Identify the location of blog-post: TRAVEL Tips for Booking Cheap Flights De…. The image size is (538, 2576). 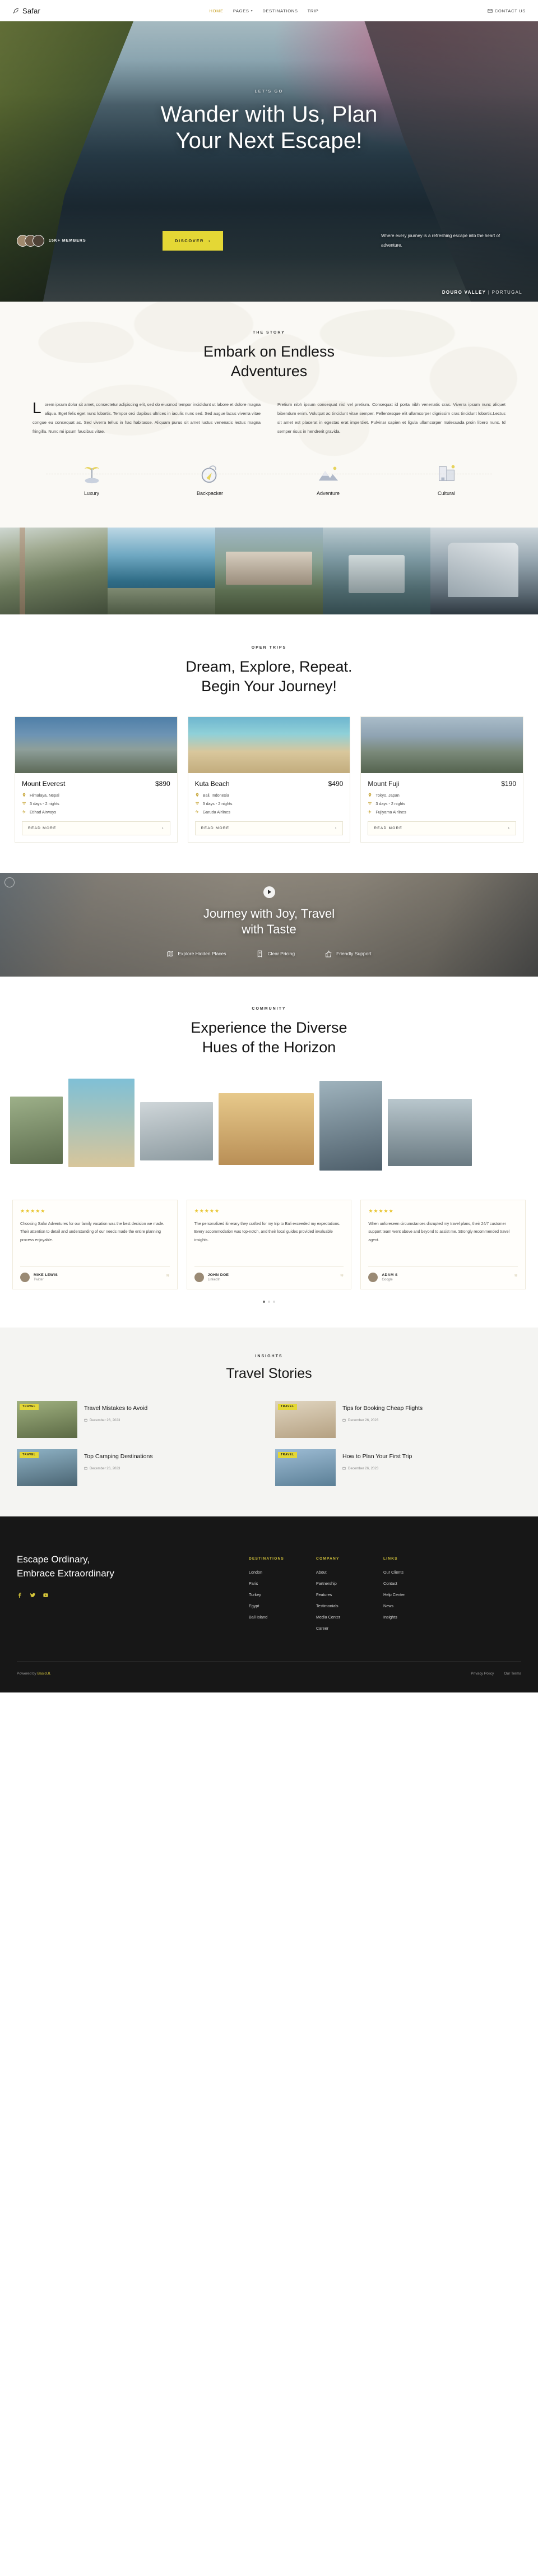
(398, 1419).